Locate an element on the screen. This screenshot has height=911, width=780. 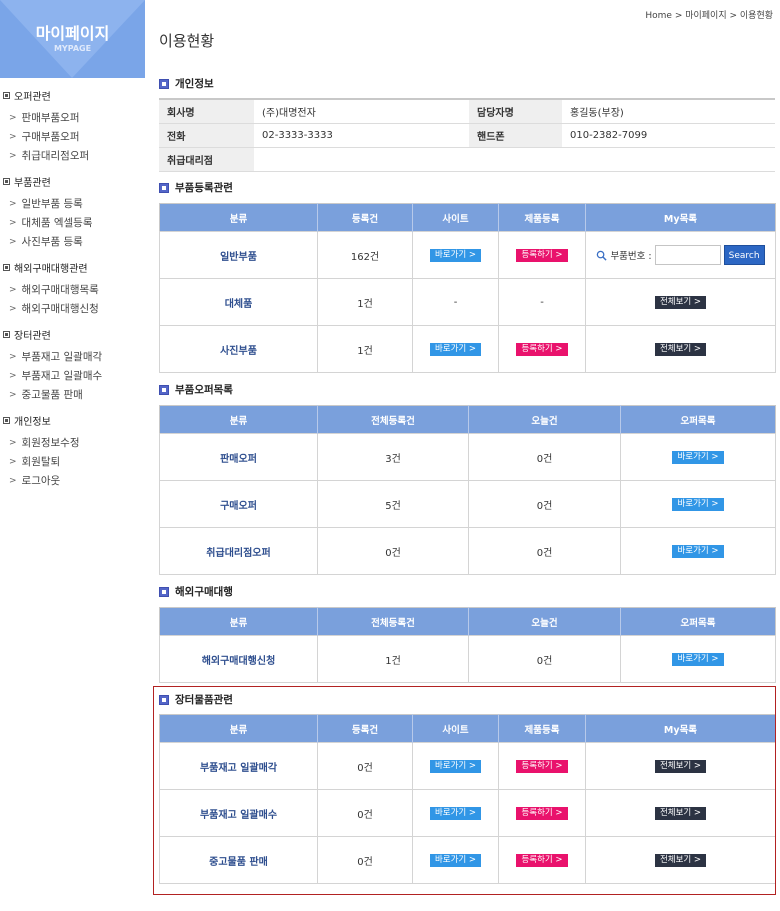
table-row: 회사명 (주)대명전자 담당자명 홍길동(부장) is located at coordinates (467, 111).